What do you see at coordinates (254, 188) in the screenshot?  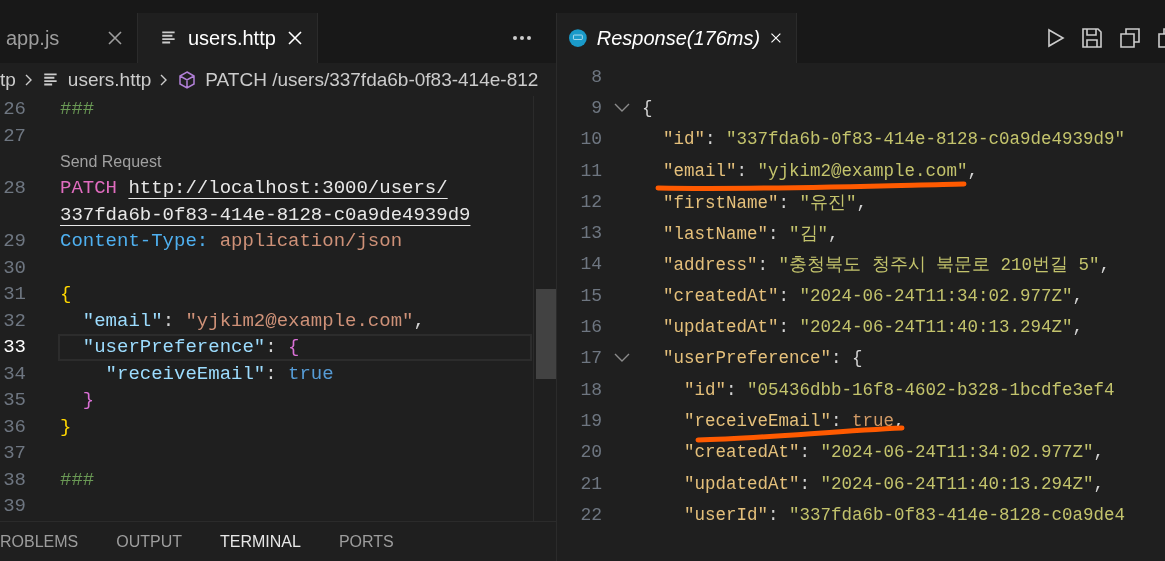 I see `code-line: PATCH http://localhost:3000/users/` at bounding box center [254, 188].